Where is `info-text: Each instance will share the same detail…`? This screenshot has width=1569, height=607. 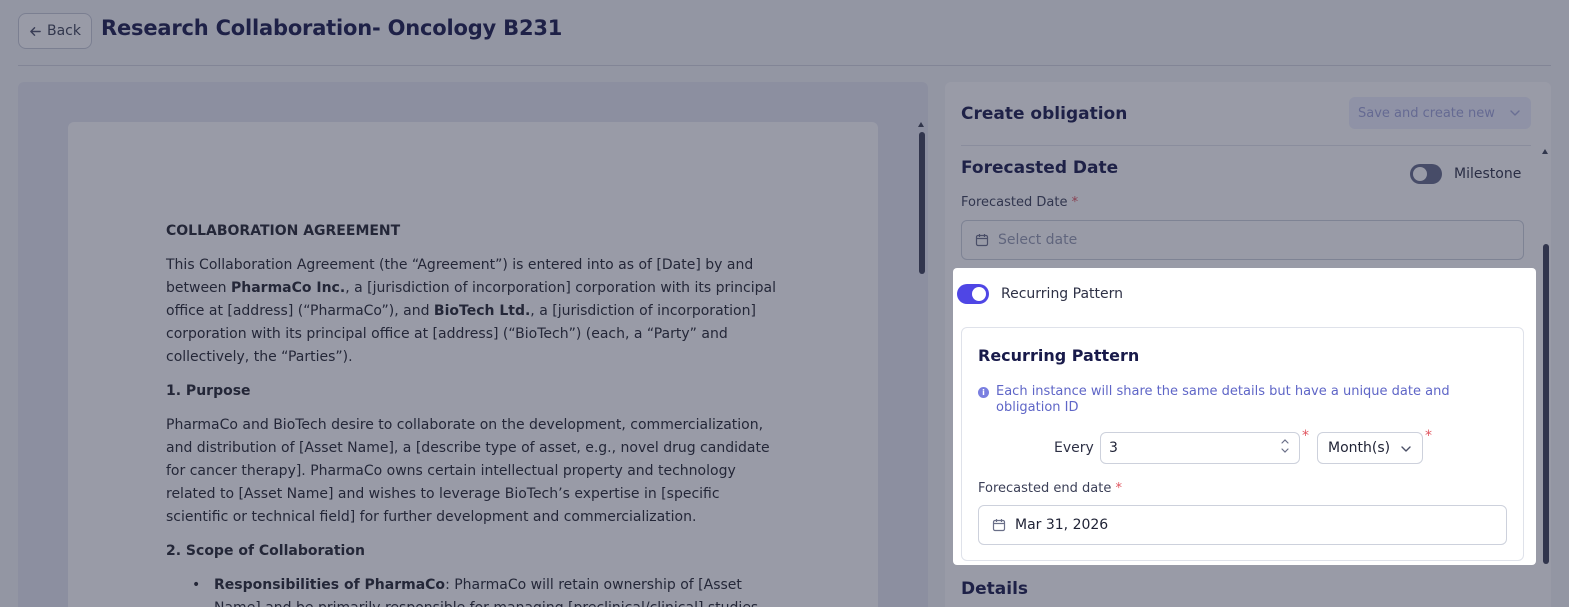
info-text: Each instance will share the same detail… is located at coordinates (1223, 399).